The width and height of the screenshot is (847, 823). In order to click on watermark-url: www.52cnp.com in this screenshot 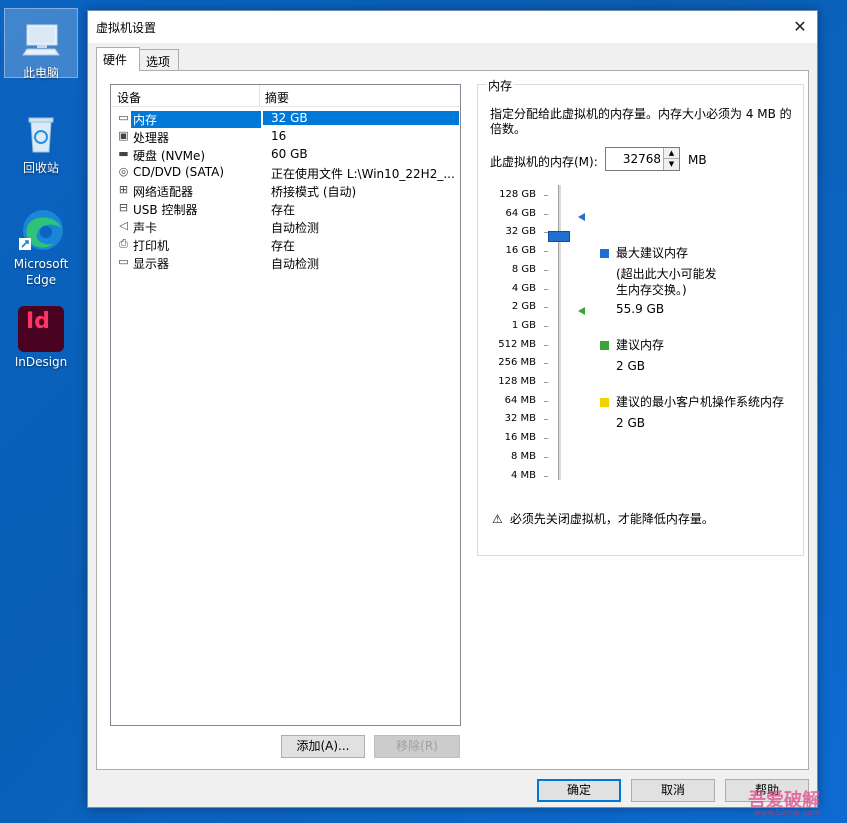, I will do `click(787, 812)`.